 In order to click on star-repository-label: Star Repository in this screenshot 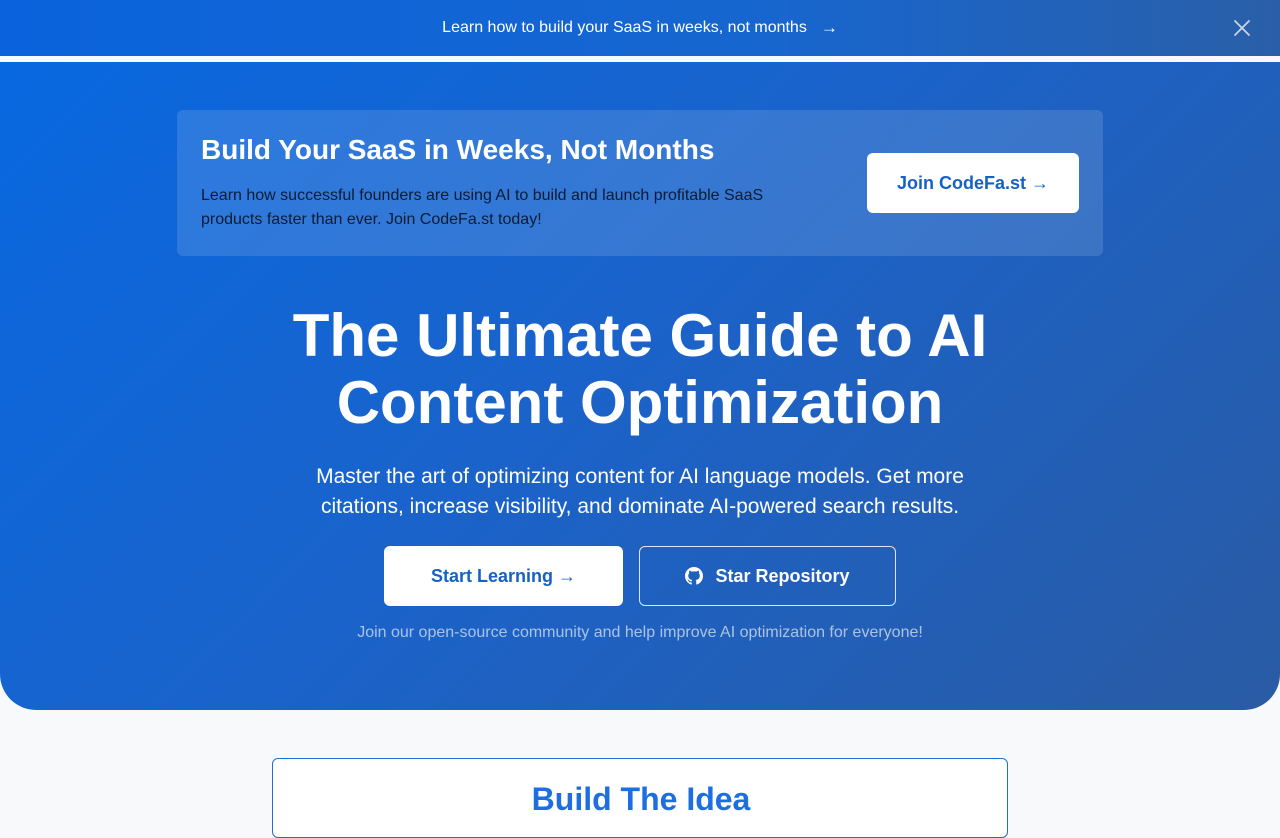, I will do `click(782, 575)`.